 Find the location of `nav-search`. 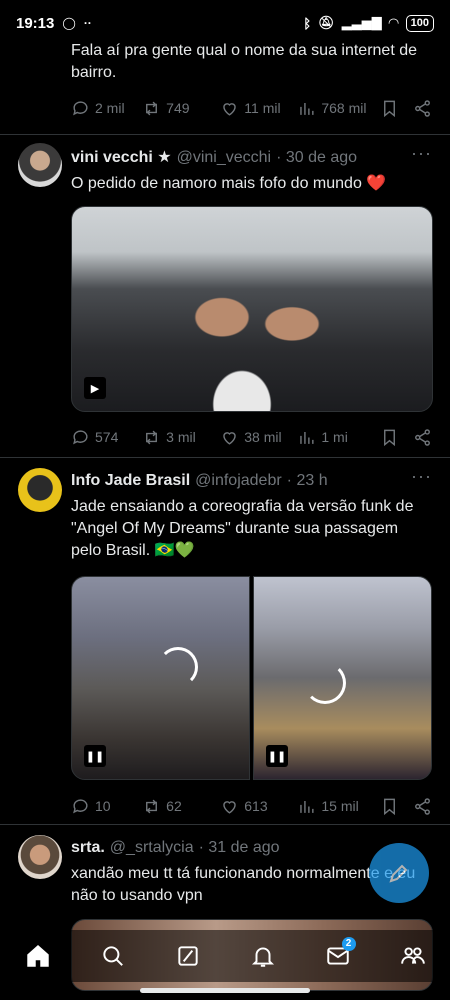

nav-search is located at coordinates (113, 956).